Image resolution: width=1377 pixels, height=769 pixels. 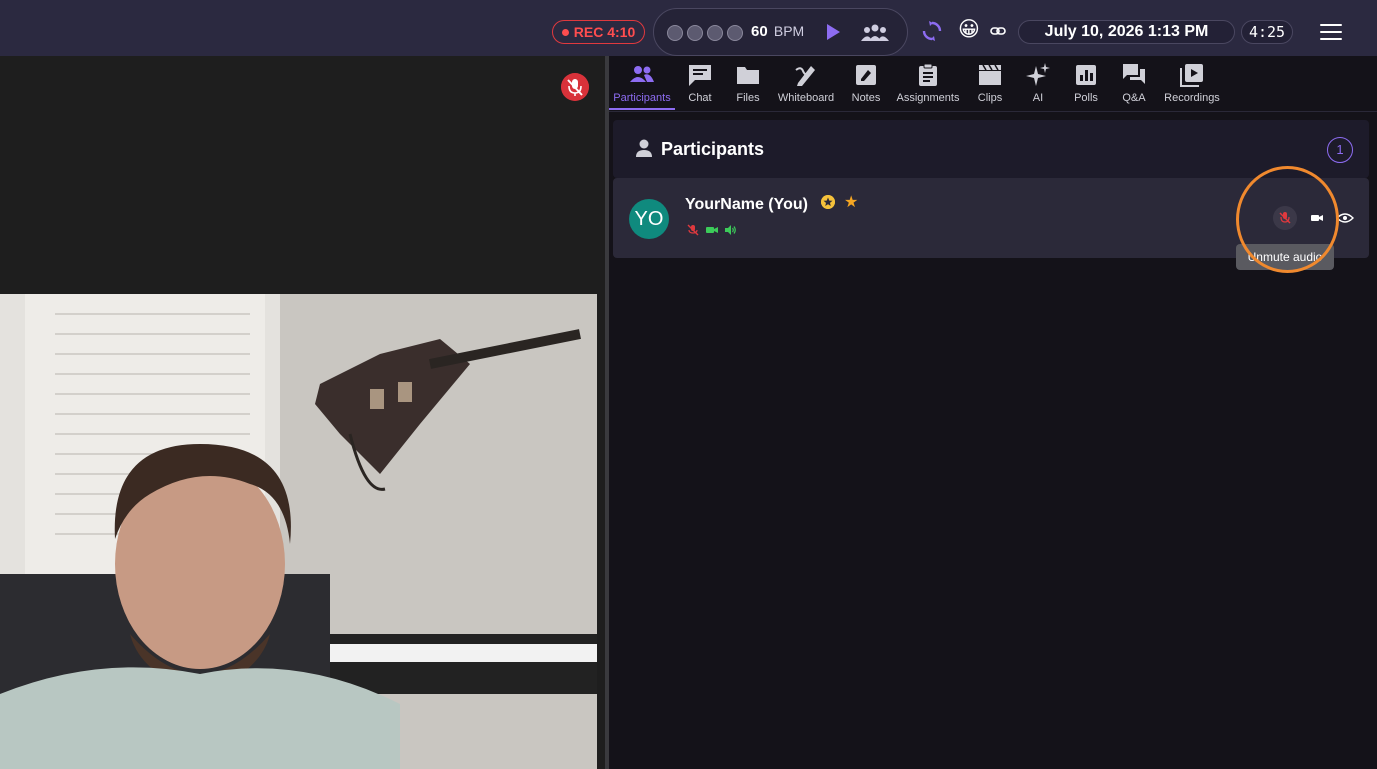 I want to click on person-icon, so click(x=644, y=148).